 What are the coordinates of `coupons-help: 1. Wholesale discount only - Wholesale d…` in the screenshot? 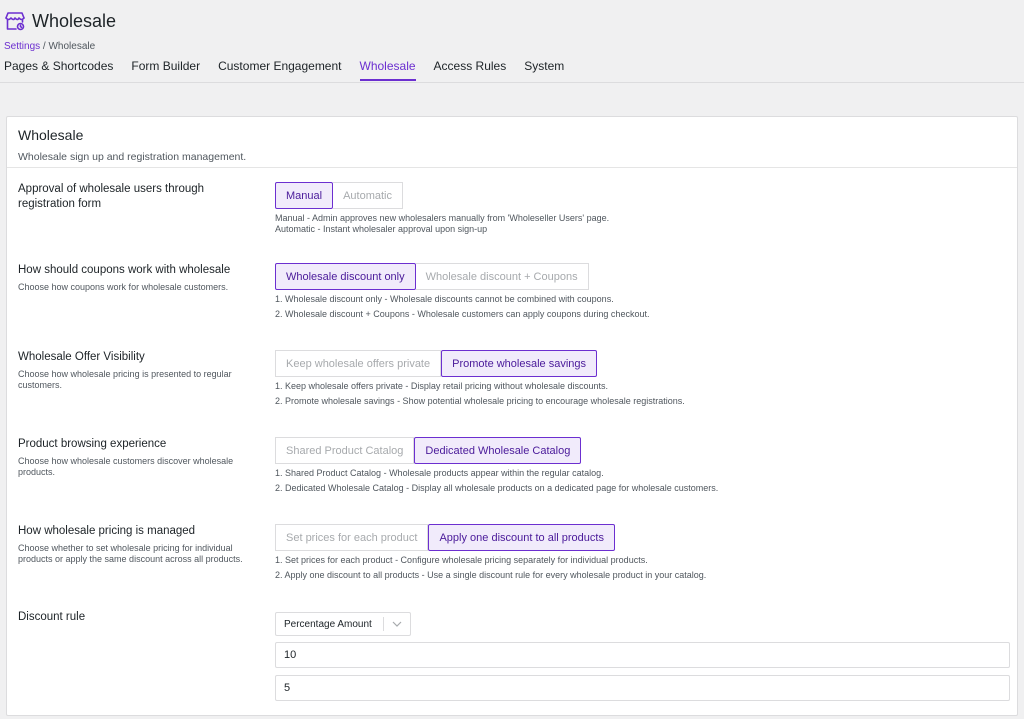 It's located at (462, 307).